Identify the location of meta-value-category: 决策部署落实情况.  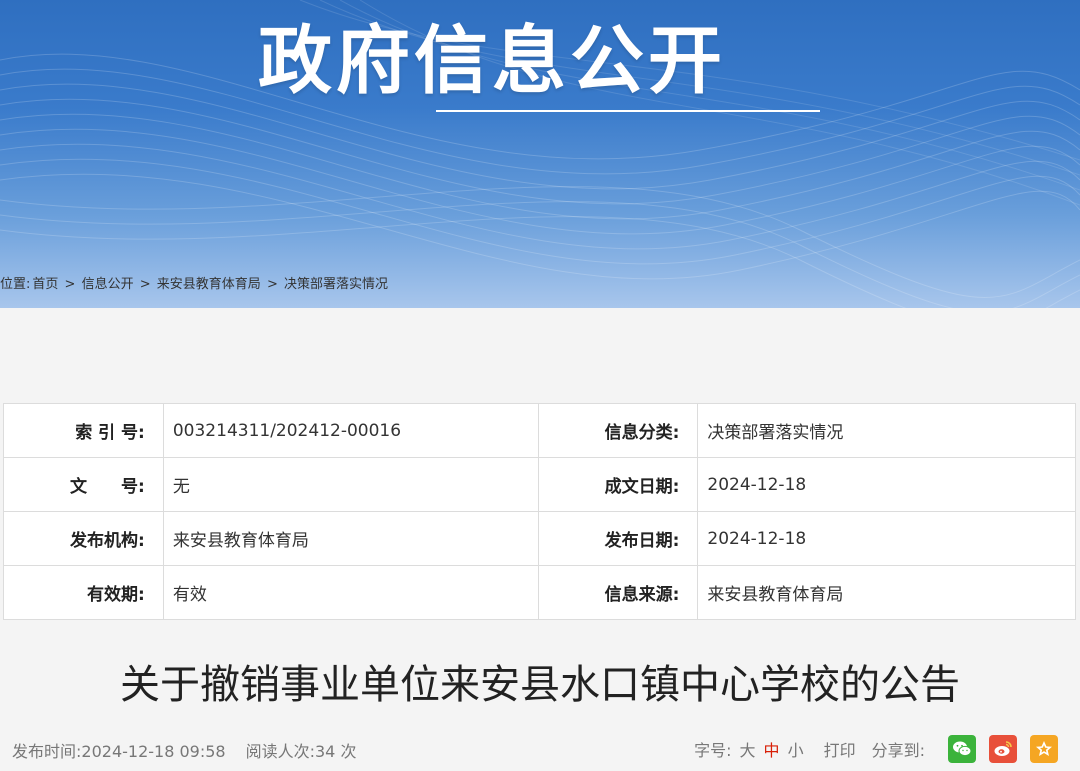
(886, 430).